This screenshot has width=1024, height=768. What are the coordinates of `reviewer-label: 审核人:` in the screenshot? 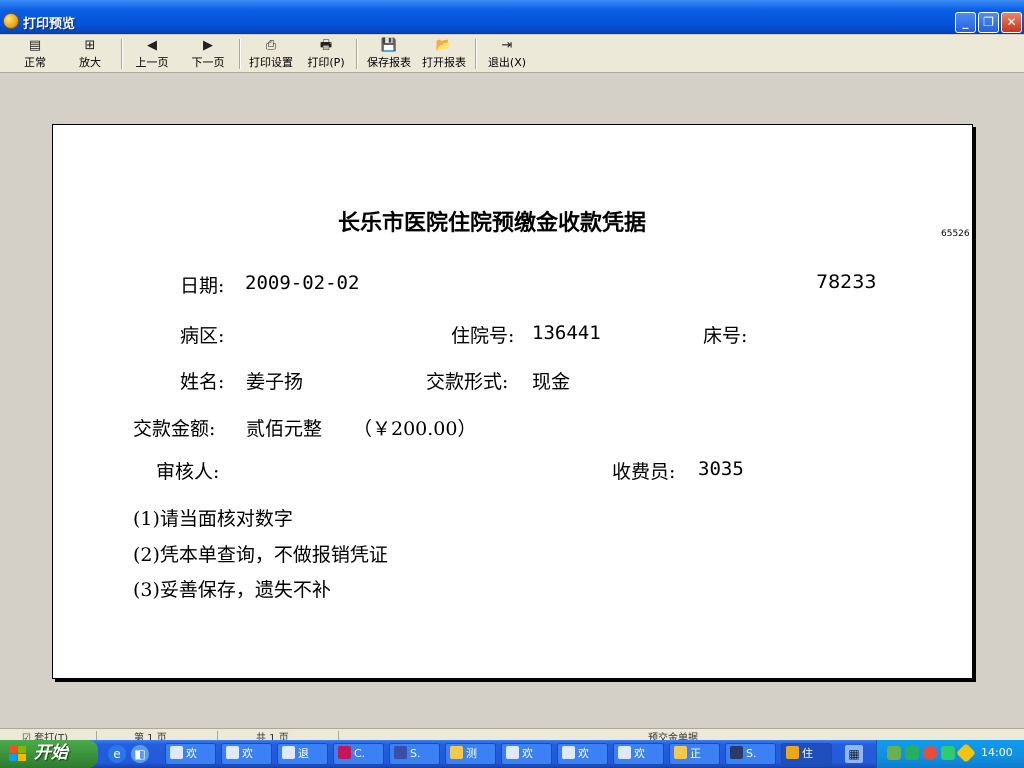 It's located at (188, 472).